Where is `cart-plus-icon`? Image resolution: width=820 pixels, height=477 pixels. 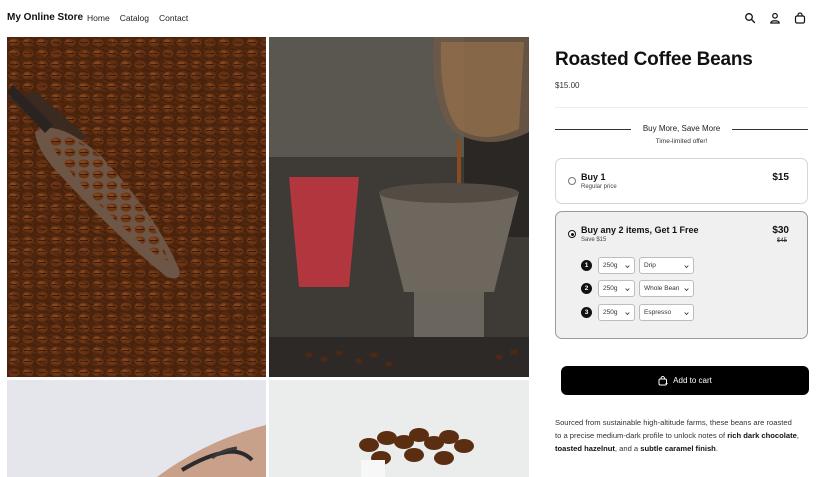 cart-plus-icon is located at coordinates (663, 380).